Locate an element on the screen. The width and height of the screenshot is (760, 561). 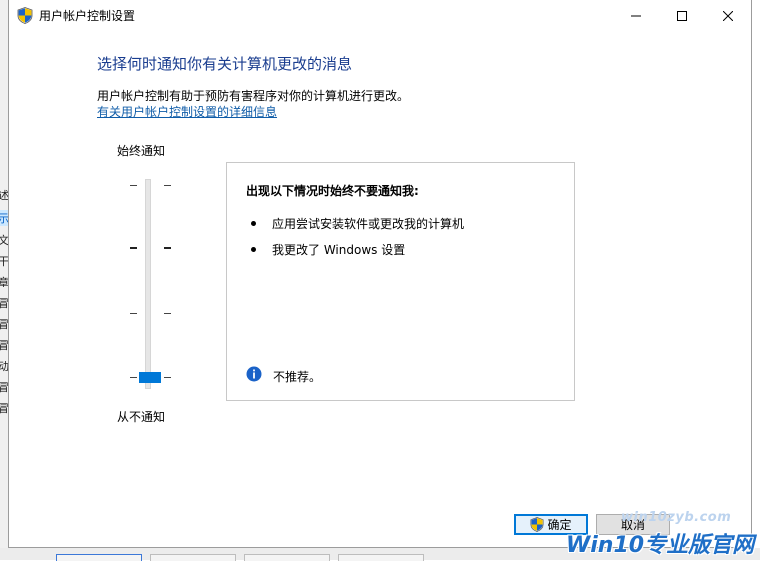
background-text: 干 is located at coordinates (4, 261).